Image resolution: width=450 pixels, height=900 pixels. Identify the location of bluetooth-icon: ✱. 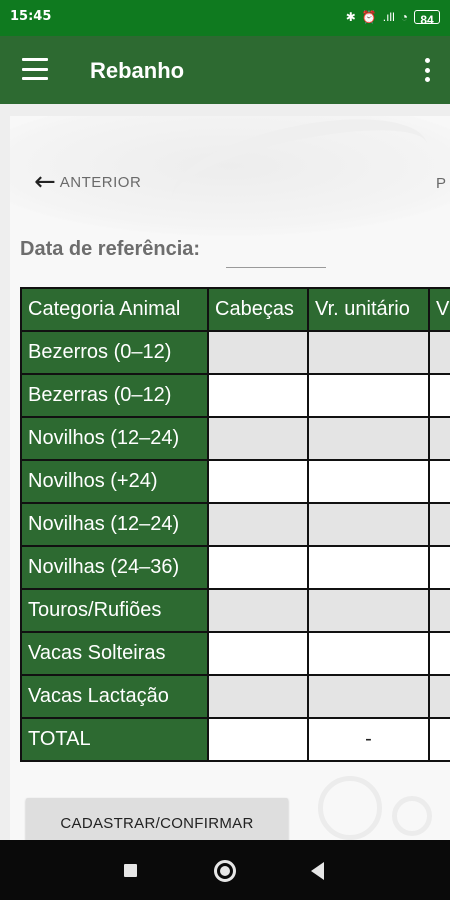
(350, 17).